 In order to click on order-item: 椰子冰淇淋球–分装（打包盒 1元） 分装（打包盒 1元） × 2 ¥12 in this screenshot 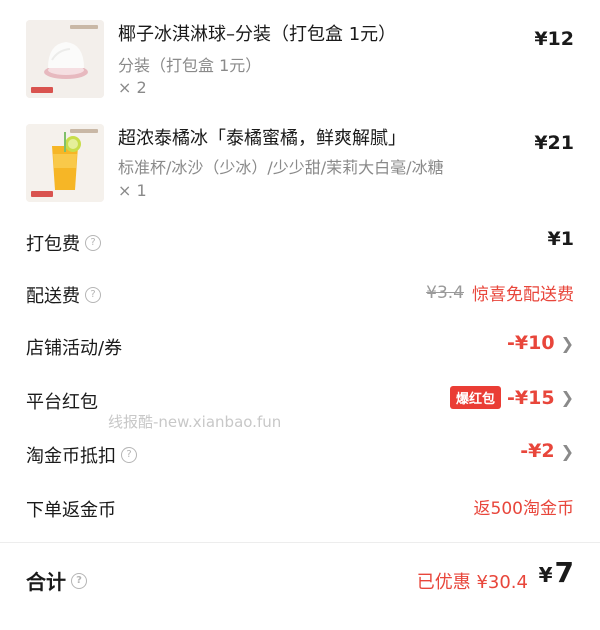, I will do `click(300, 65)`.